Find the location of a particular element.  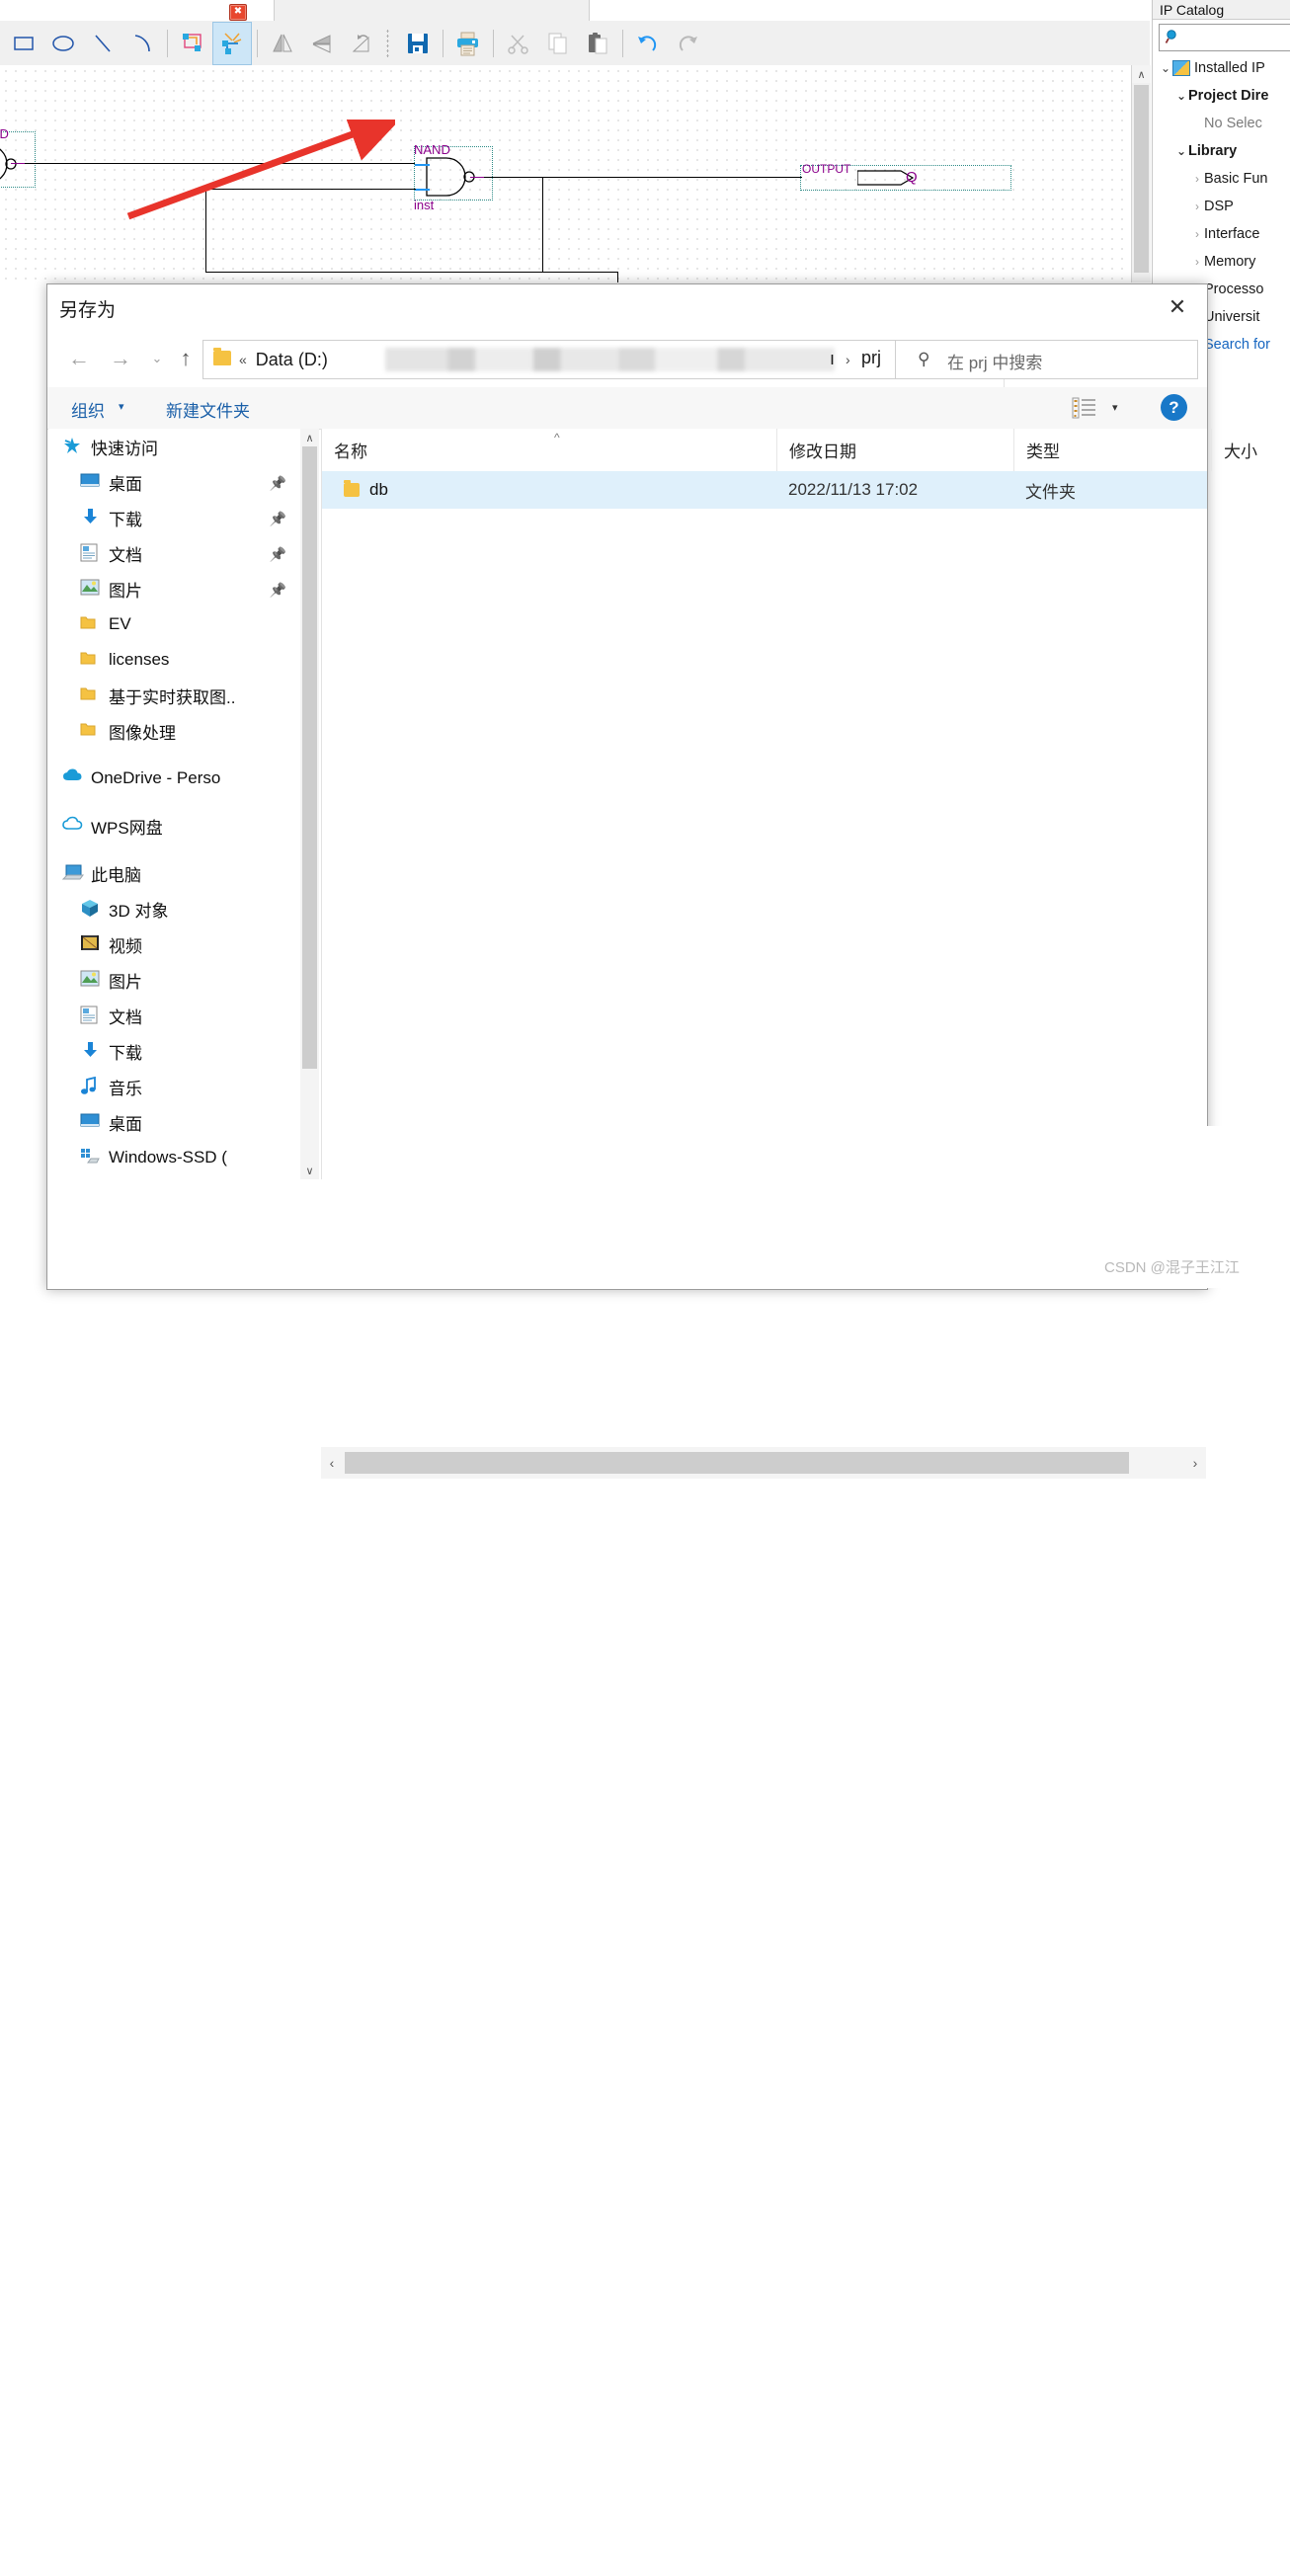

nav-pane-item: 快速访问 is located at coordinates (174, 446).